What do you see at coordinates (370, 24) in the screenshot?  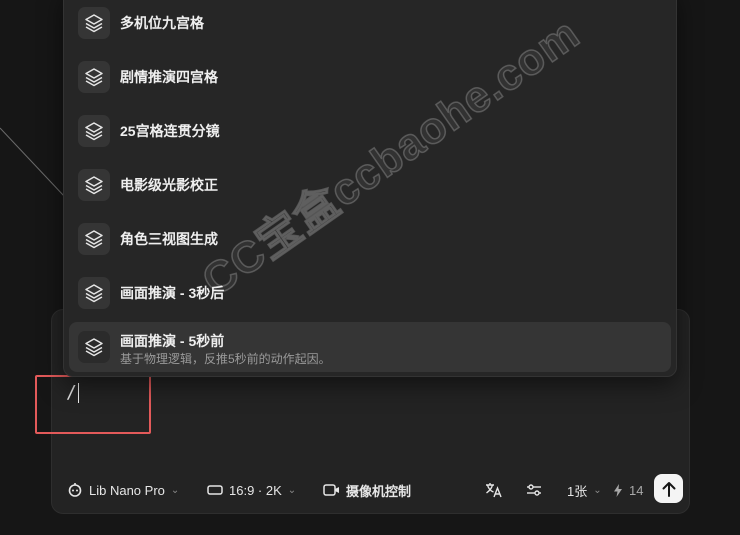 I see `menu-item-multi-camera-grid: 多机位九宫格` at bounding box center [370, 24].